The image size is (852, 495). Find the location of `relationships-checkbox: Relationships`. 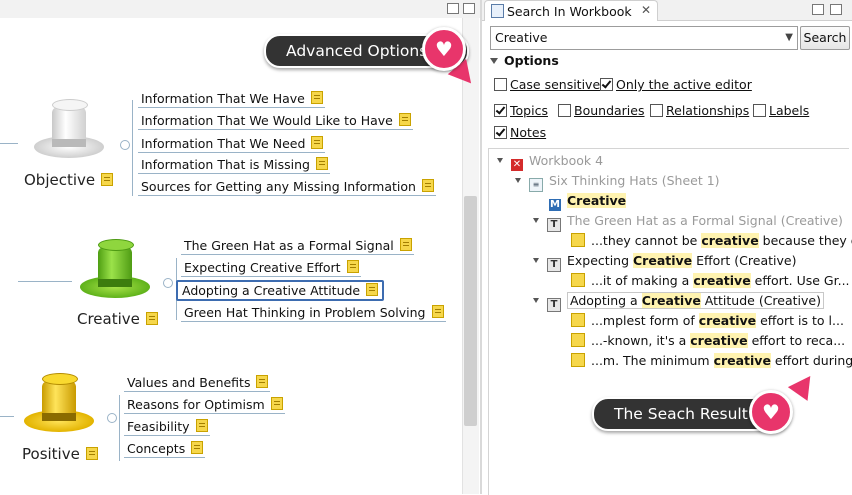

relationships-checkbox: Relationships is located at coordinates (699, 110).